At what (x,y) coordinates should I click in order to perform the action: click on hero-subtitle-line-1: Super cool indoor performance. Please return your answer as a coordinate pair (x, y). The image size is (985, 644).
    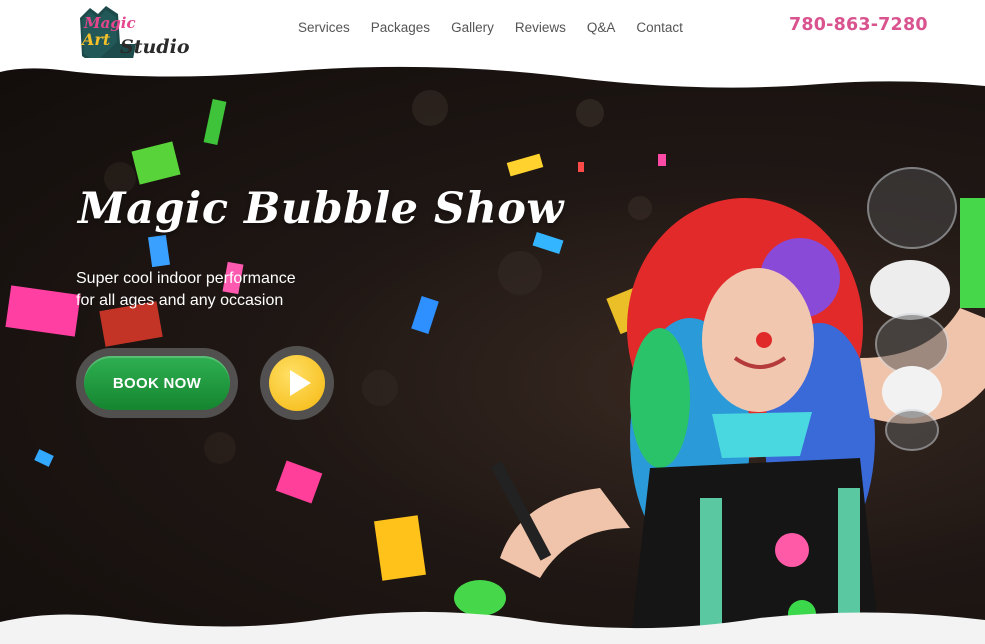
    Looking at the image, I should click on (186, 278).